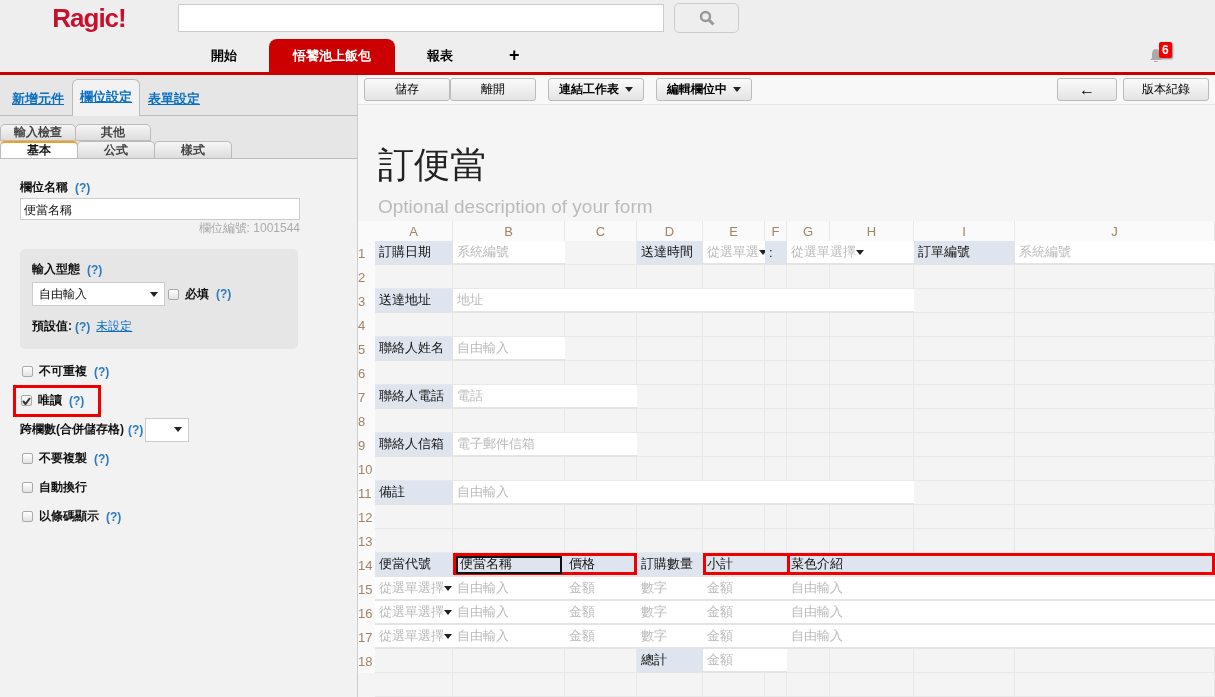 This screenshot has width=1215, height=697. I want to click on sub-tab: 樣式, so click(193, 149).